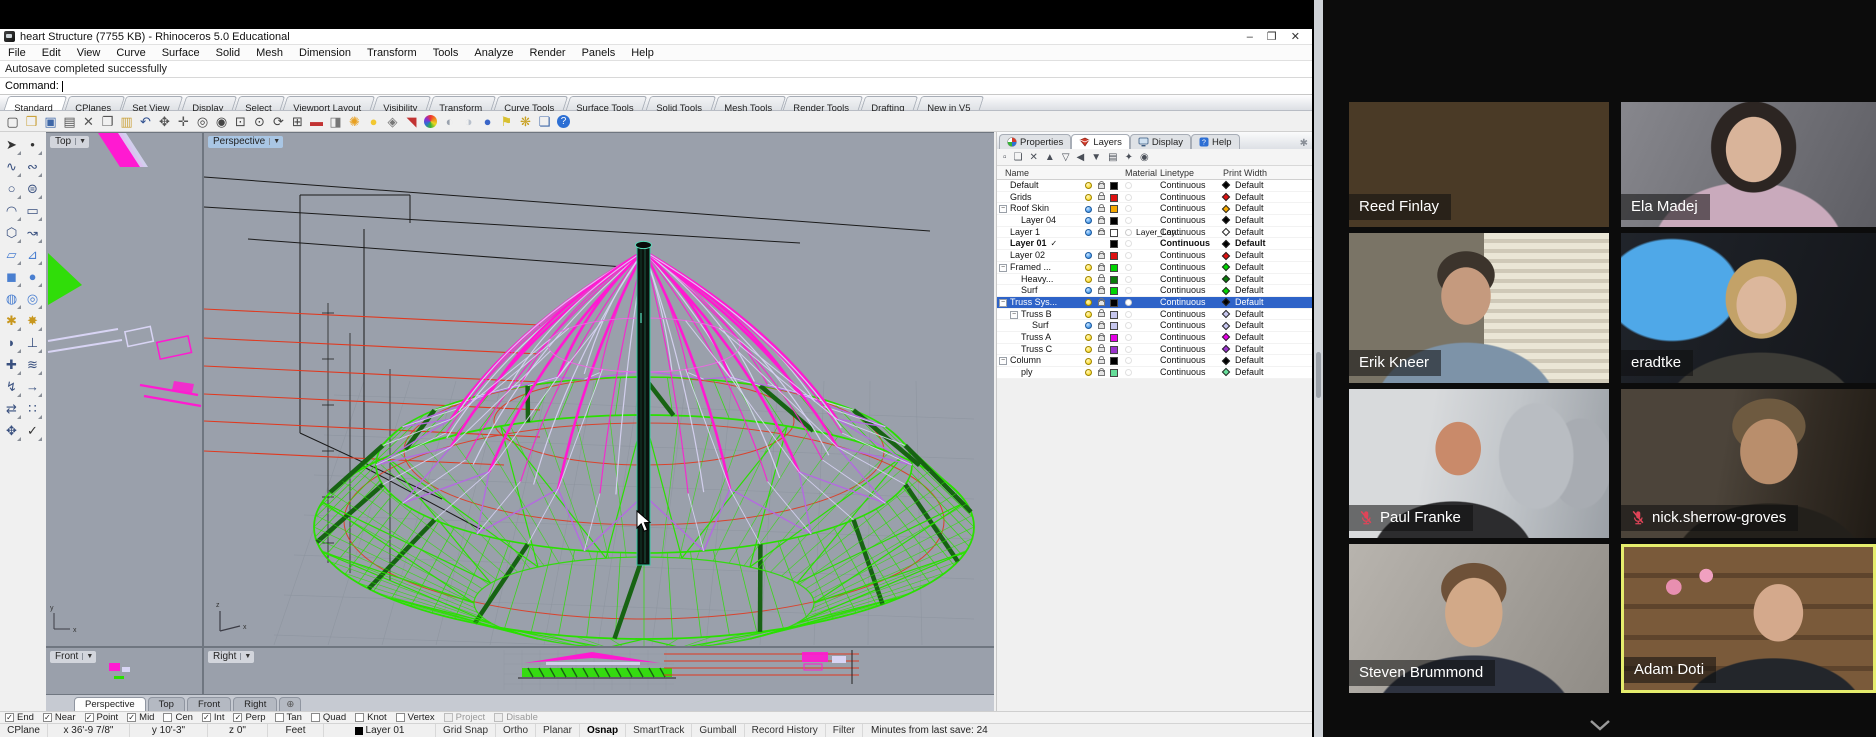 This screenshot has height=737, width=1876. I want to click on toolbar-tab-render-tools: Render Tools, so click(823, 105).